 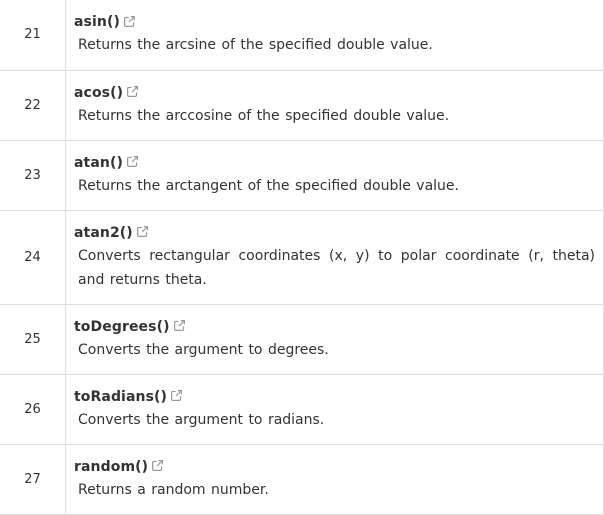 I want to click on table-row: 27 random() Returns a random number., so click(x=302, y=479).